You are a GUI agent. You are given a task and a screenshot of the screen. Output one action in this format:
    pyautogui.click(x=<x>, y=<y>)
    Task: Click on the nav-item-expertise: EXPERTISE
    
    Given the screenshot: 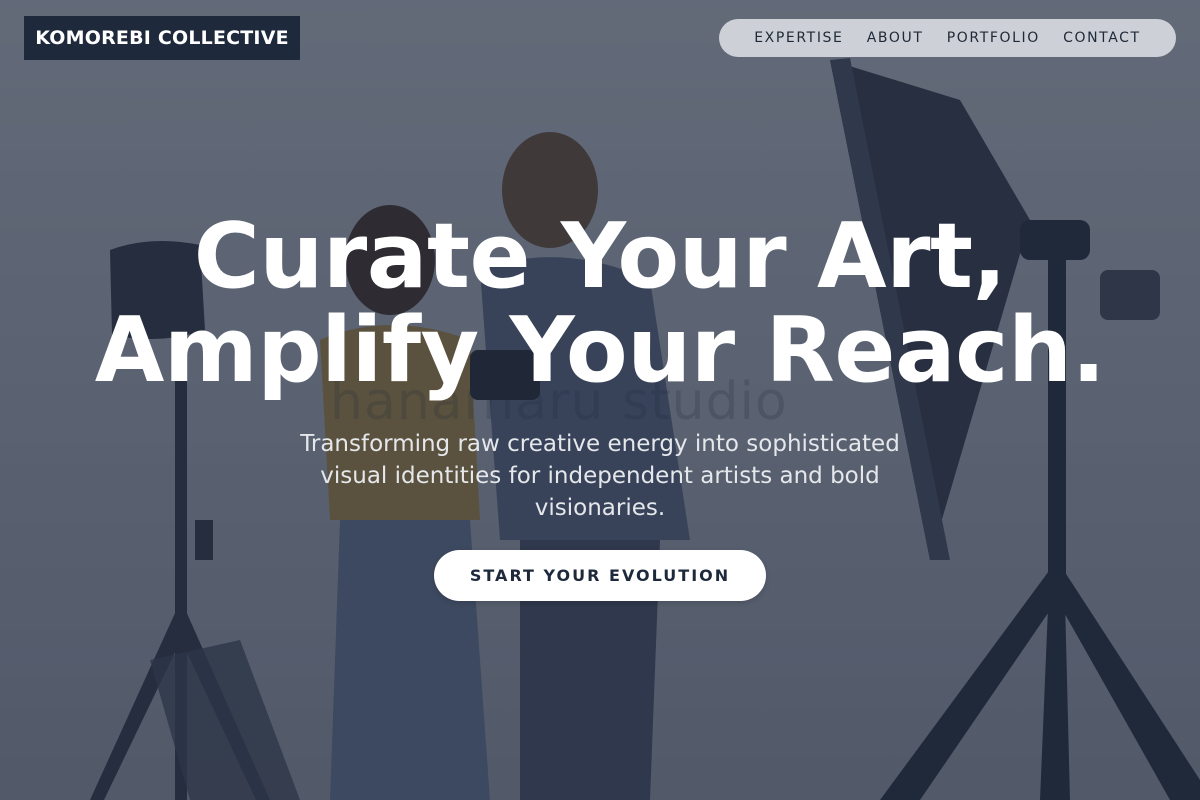 What is the action you would take?
    pyautogui.click(x=798, y=38)
    